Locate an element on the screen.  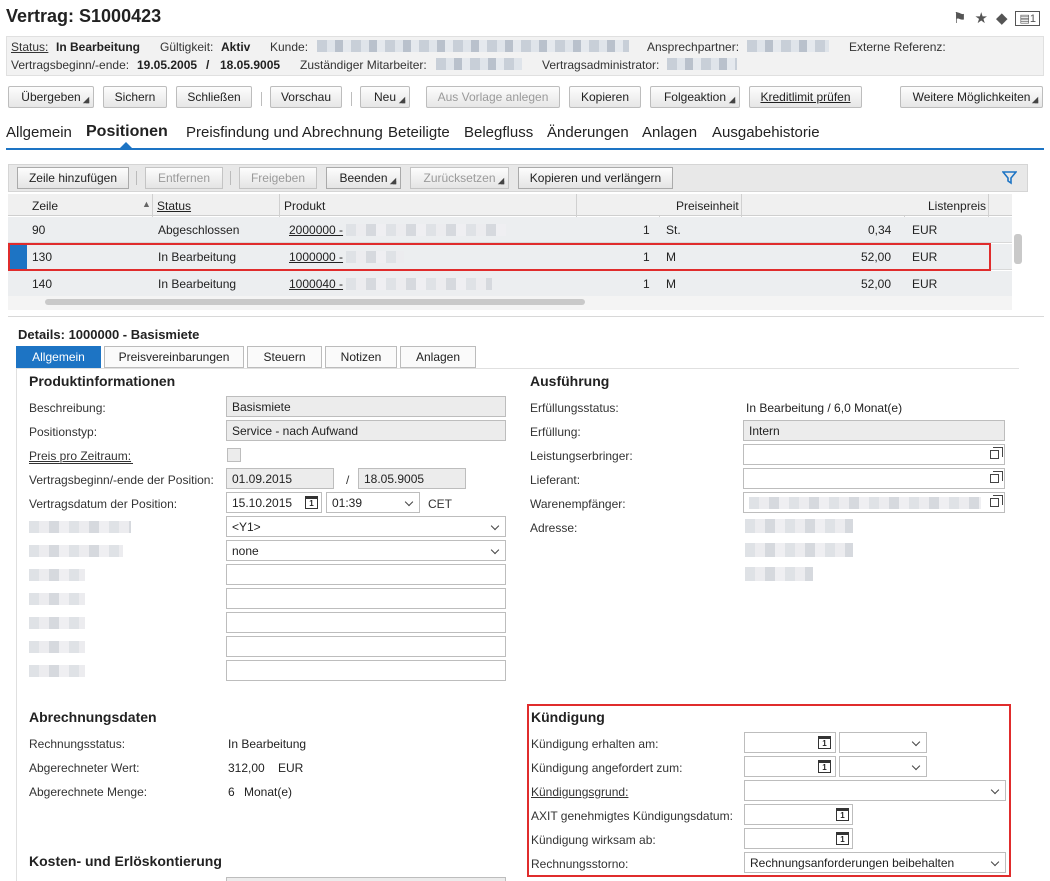
row-zeile: 90 is located at coordinates (39, 230).